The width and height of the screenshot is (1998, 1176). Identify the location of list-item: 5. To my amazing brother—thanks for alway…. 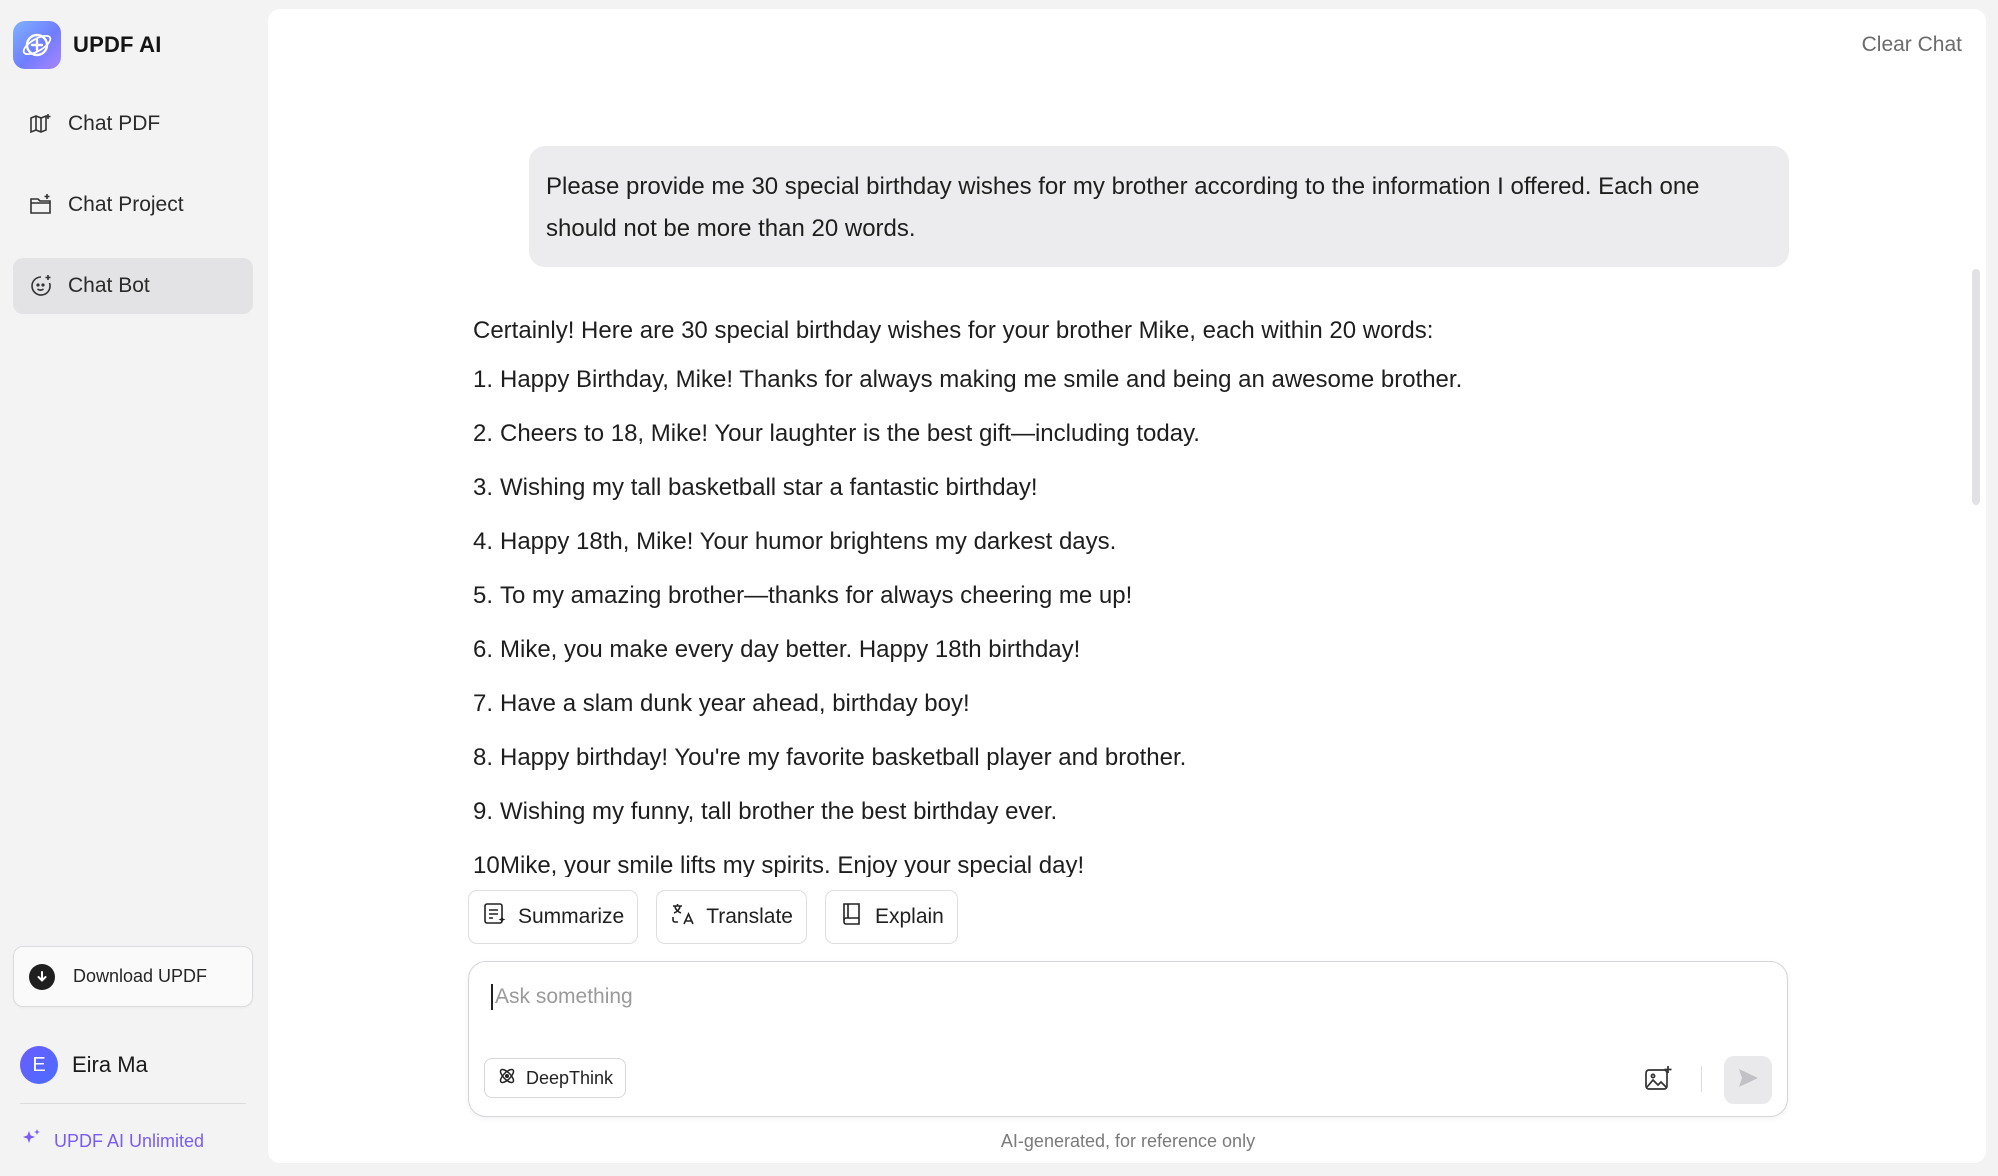
(1123, 596).